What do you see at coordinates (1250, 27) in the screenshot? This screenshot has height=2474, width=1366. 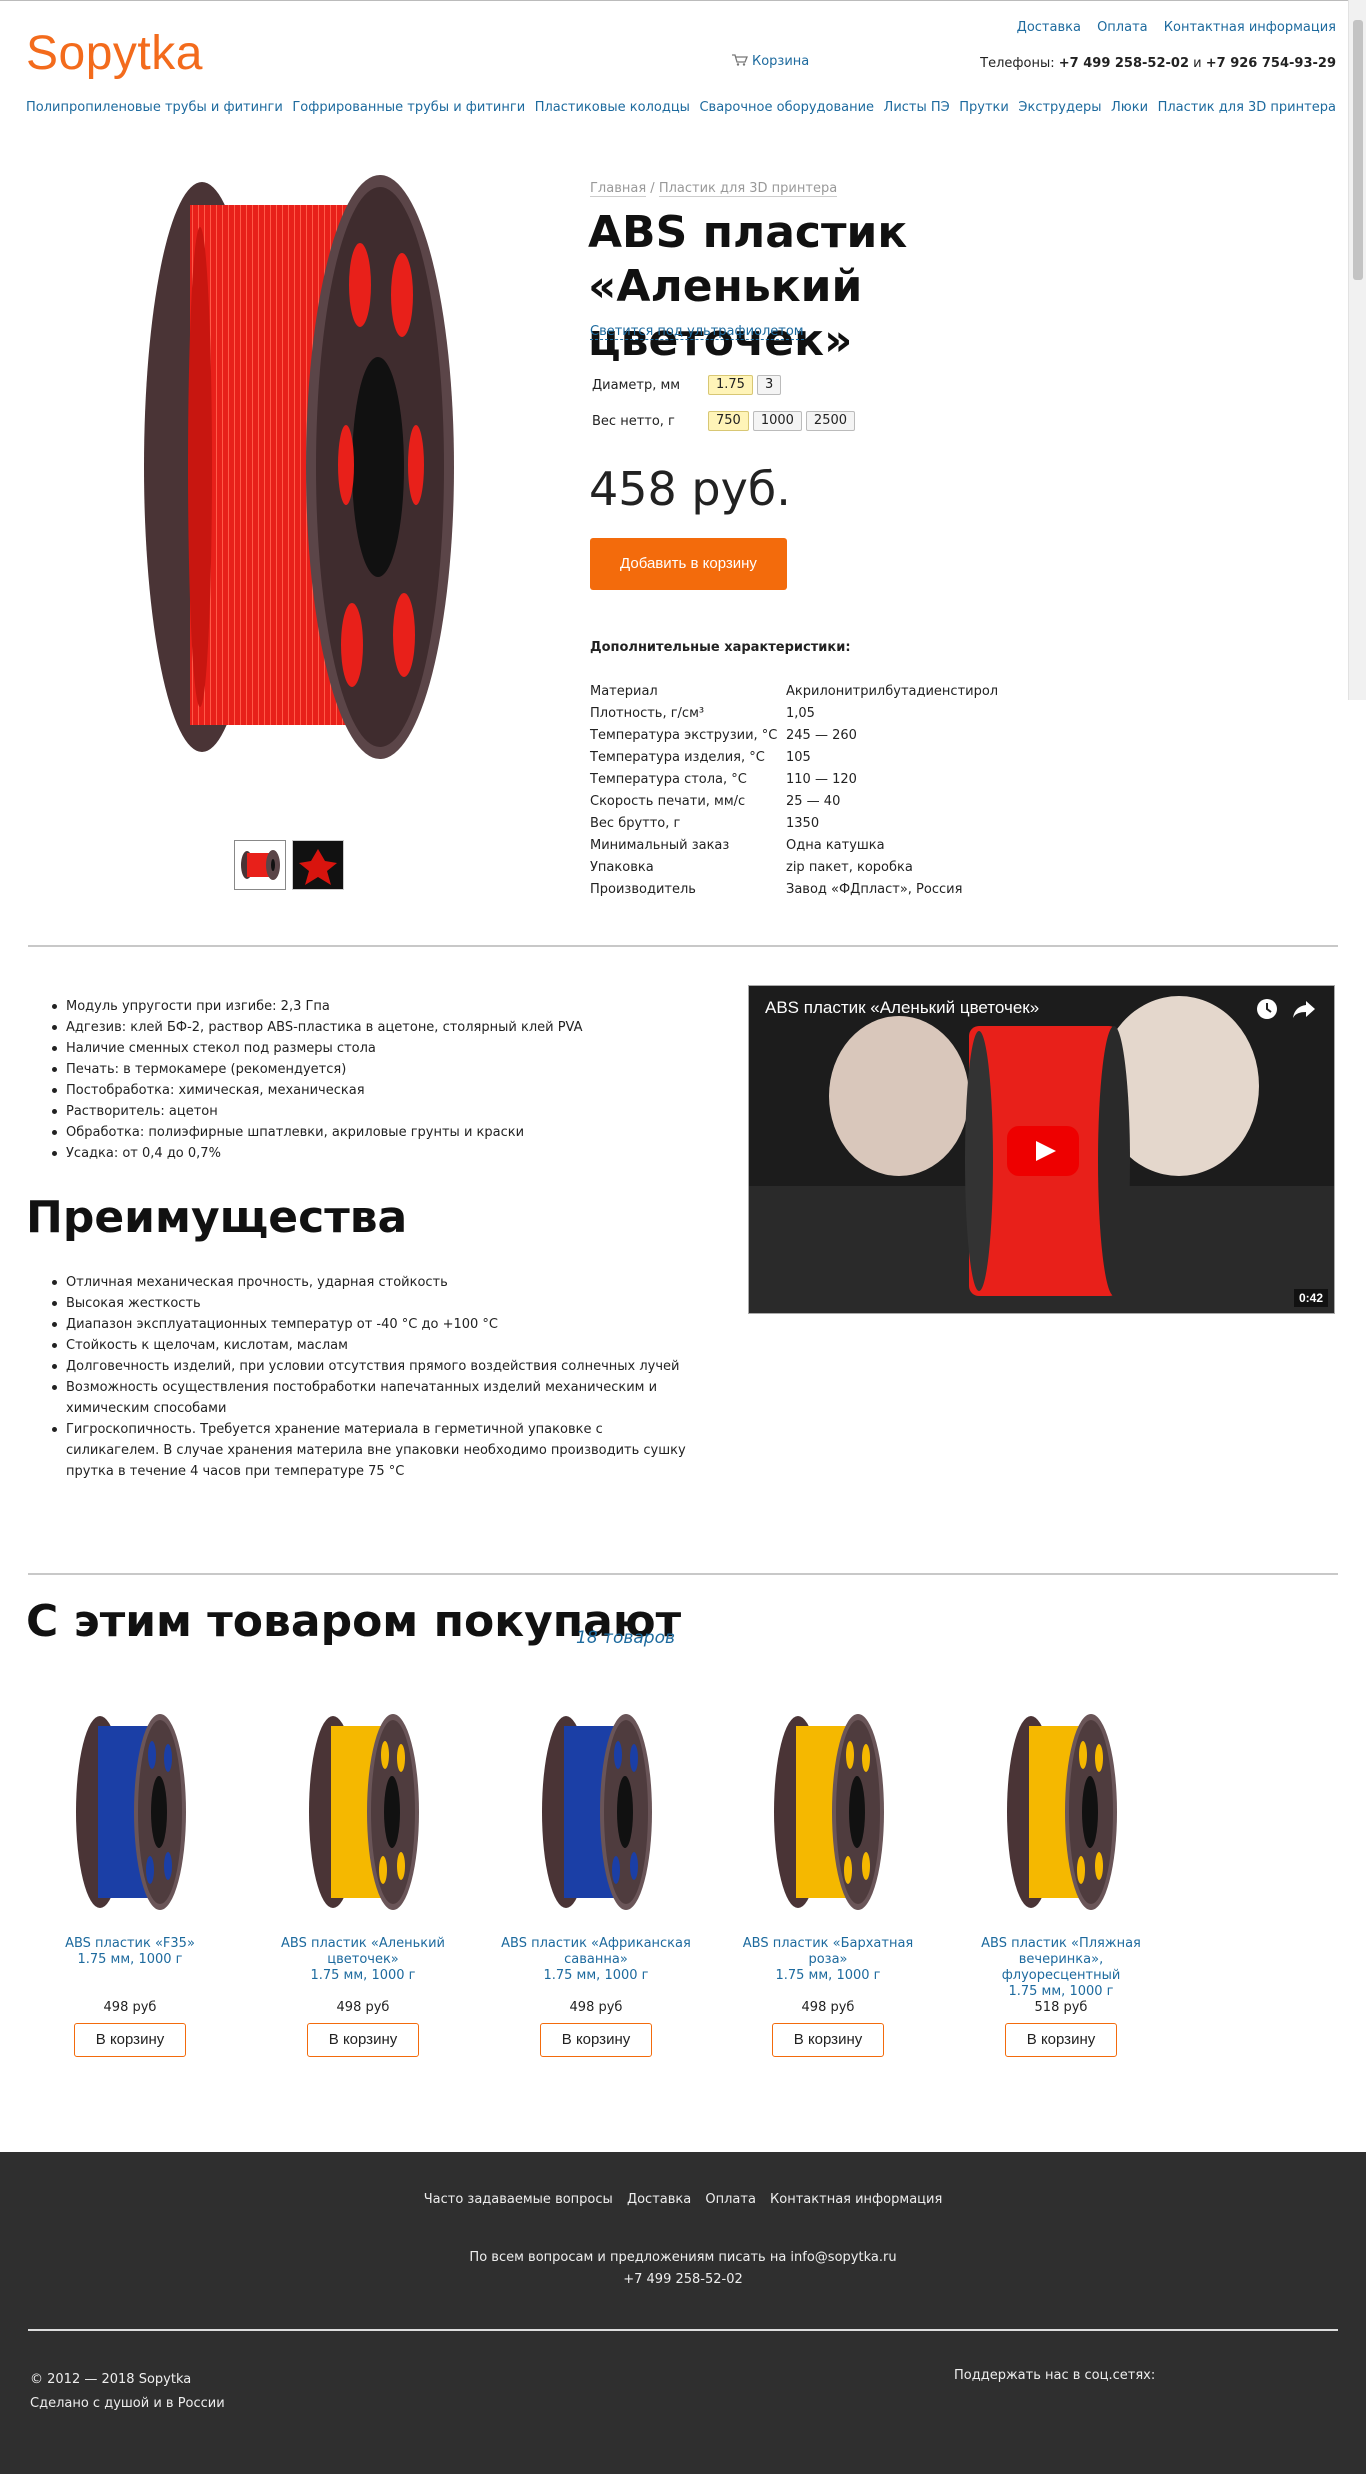 I see `top-link-contacts: Контактная информация` at bounding box center [1250, 27].